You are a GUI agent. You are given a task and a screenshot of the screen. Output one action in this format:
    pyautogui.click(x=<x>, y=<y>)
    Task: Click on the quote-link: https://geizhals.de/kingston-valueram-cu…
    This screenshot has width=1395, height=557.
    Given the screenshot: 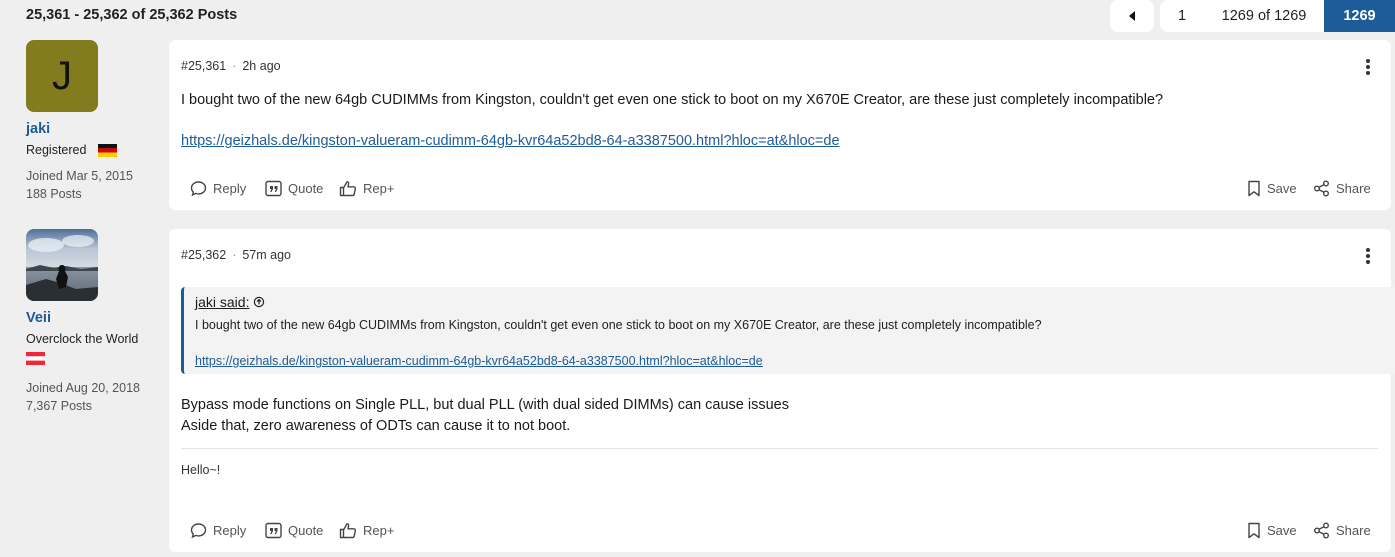 What is the action you would take?
    pyautogui.click(x=479, y=361)
    